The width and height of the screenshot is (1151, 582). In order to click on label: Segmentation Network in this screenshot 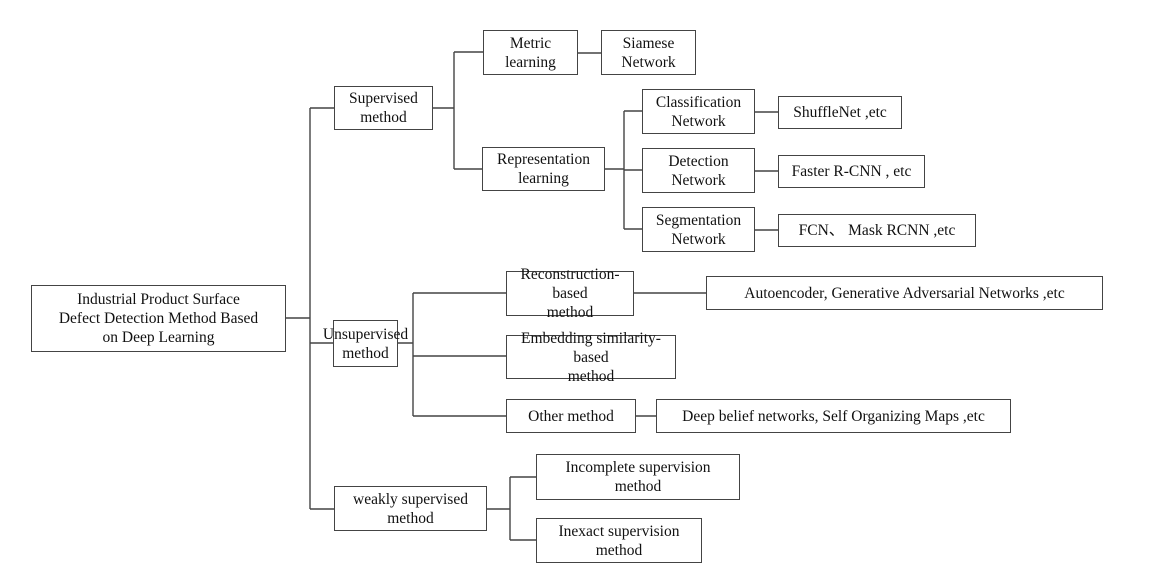, I will do `click(698, 229)`.